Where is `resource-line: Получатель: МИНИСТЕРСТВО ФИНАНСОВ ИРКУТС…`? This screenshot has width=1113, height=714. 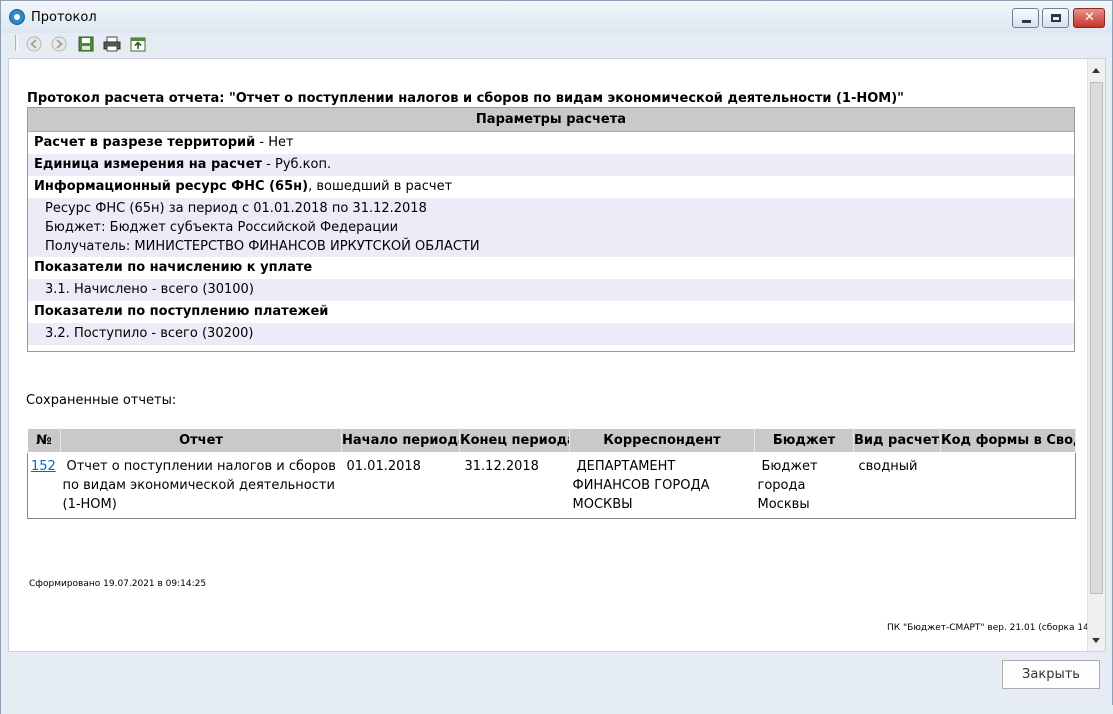 resource-line: Получатель: МИНИСТЕРСТВО ФИНАНСОВ ИРКУТС… is located at coordinates (262, 246).